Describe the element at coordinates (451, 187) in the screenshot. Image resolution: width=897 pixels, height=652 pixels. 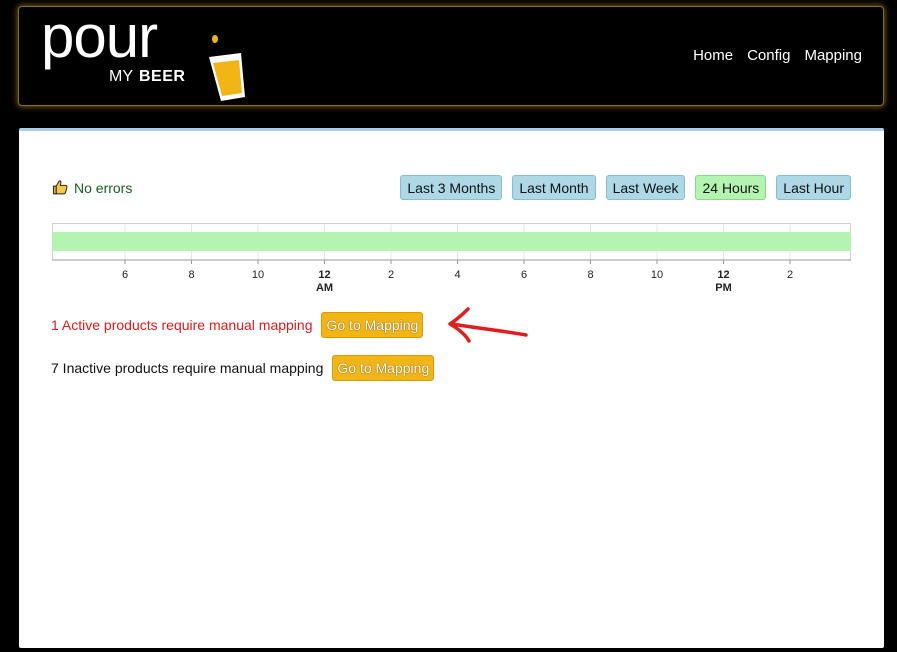
I see `range-last-3-months-button: Last 3 Months` at that location.